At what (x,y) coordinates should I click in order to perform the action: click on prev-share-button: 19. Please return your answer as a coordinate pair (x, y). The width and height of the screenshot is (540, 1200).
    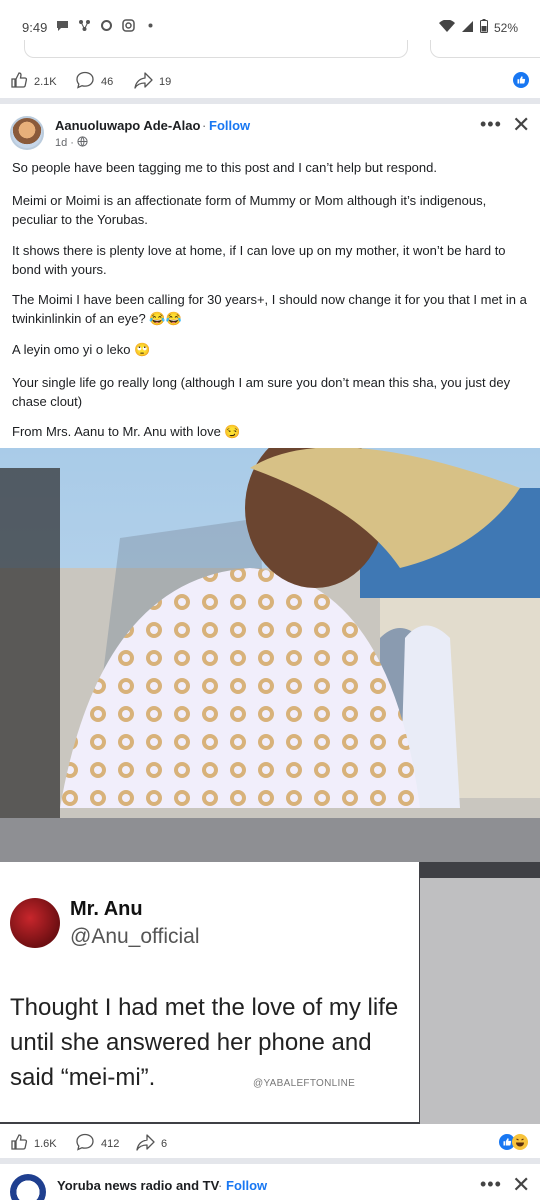
    Looking at the image, I should click on (152, 81).